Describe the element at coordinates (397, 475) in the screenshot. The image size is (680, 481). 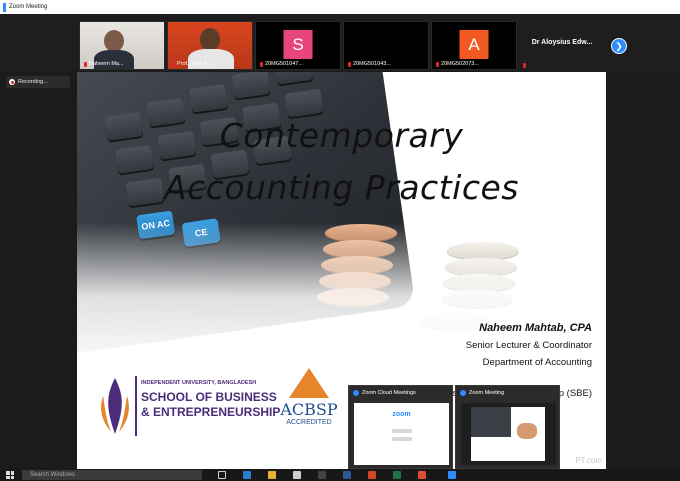
I see `excel-icon` at that location.